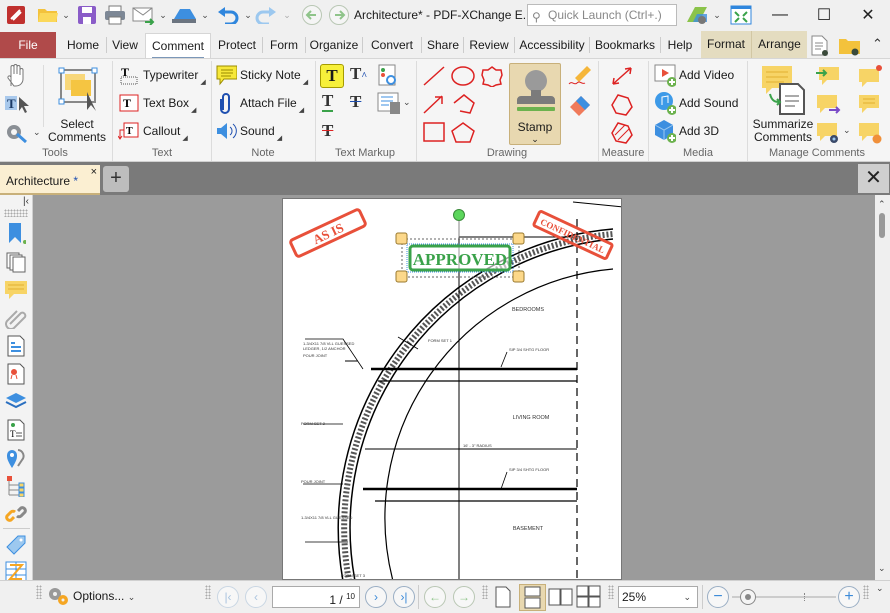 Image resolution: width=890 pixels, height=613 pixels. I want to click on tab-view: View, so click(125, 45).